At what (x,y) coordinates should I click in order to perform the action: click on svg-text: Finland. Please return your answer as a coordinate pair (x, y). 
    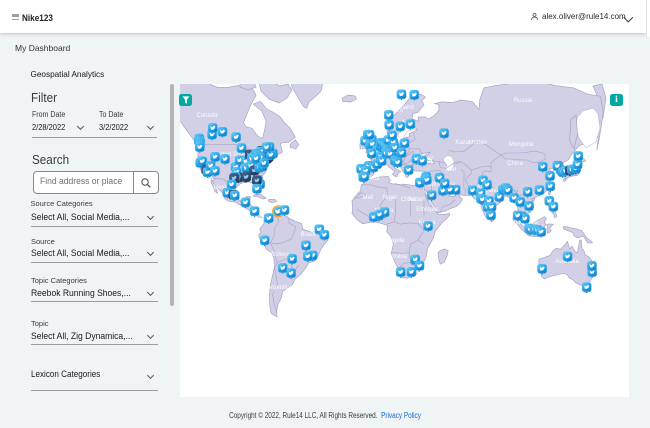
    Looking at the image, I should click on (404, 108).